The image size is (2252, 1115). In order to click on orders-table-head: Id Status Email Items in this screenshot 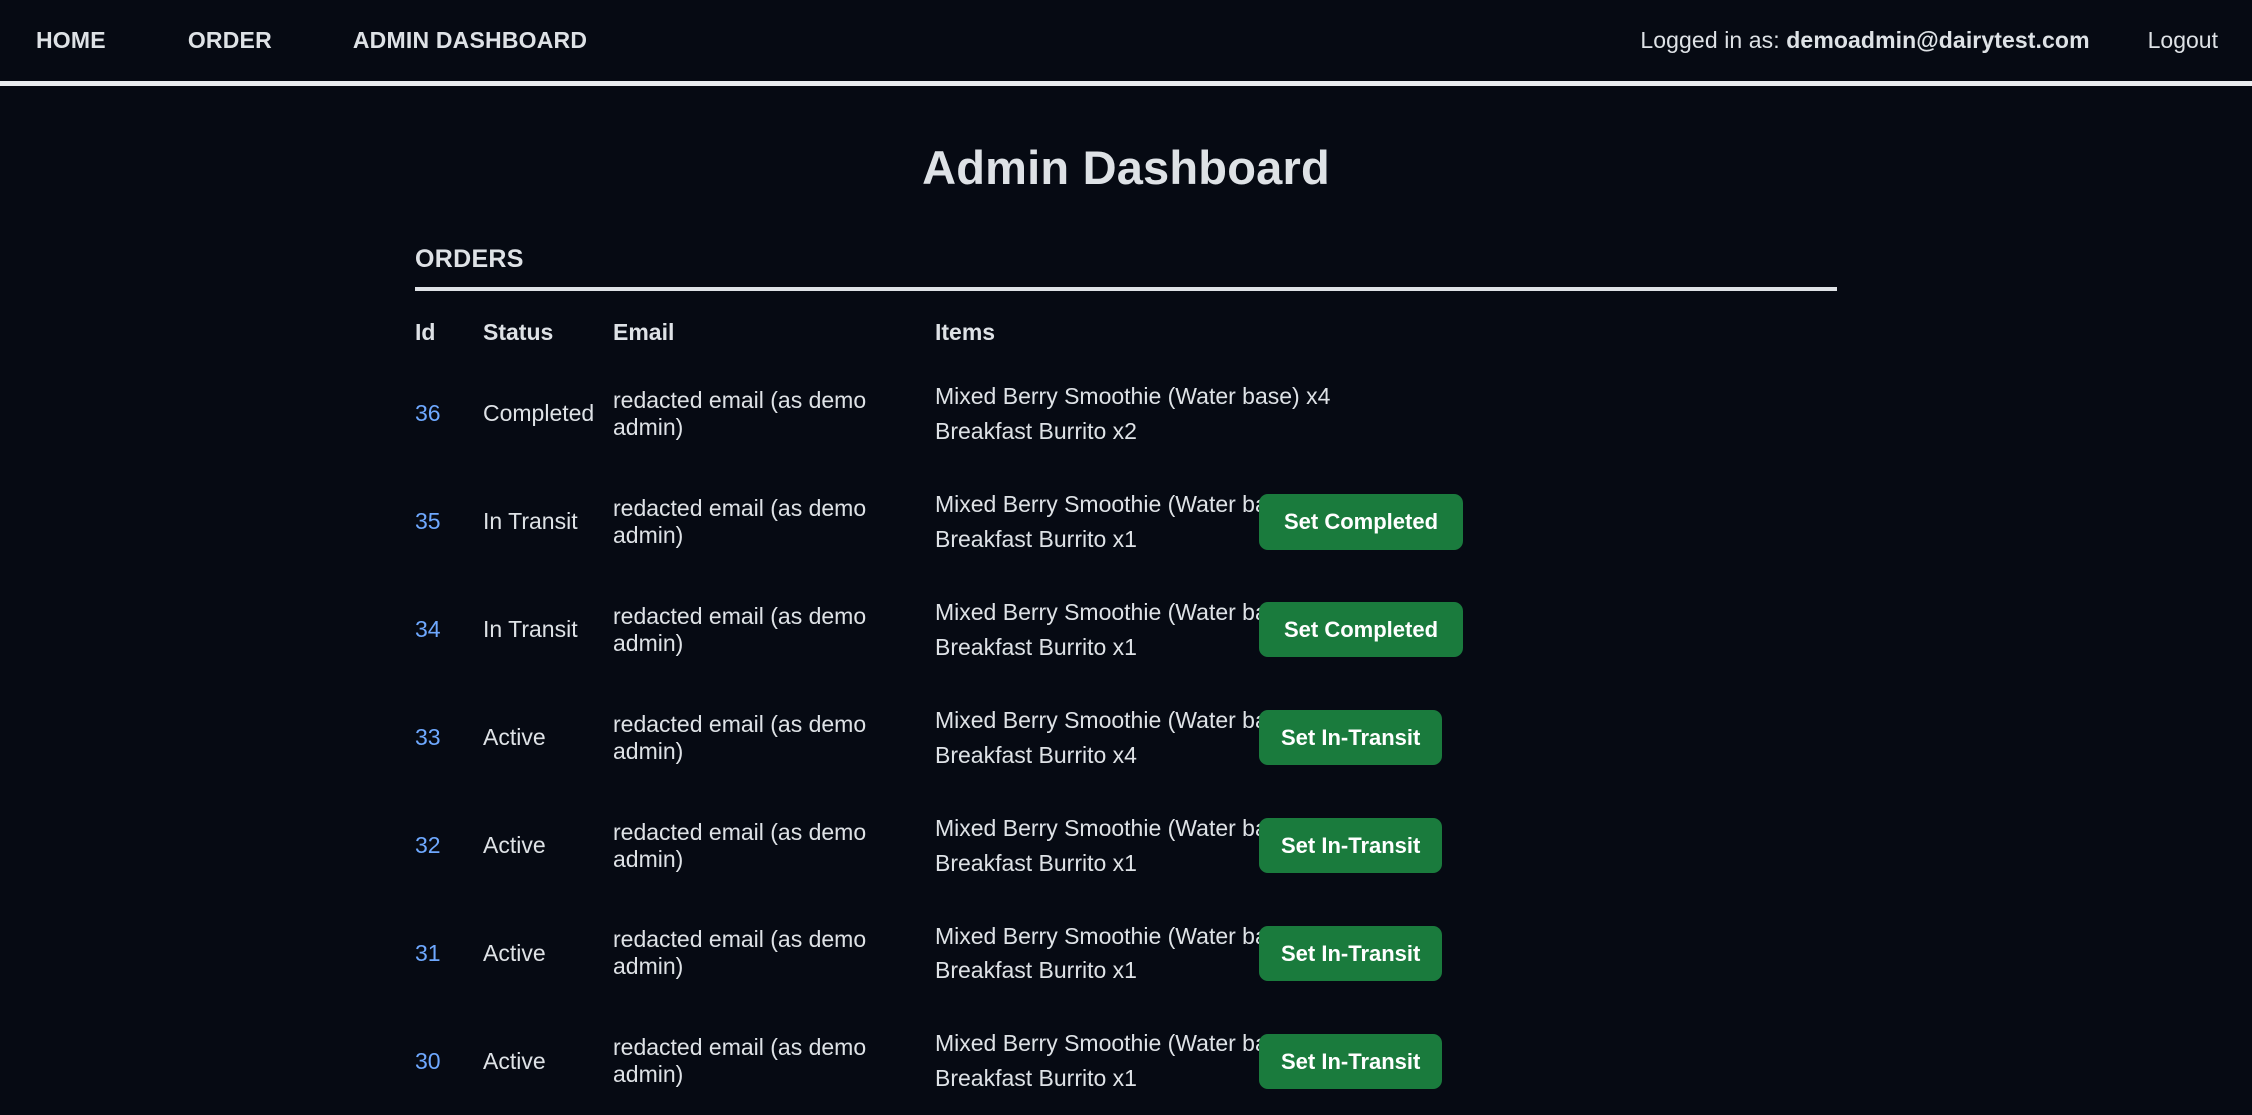, I will do `click(1126, 339)`.